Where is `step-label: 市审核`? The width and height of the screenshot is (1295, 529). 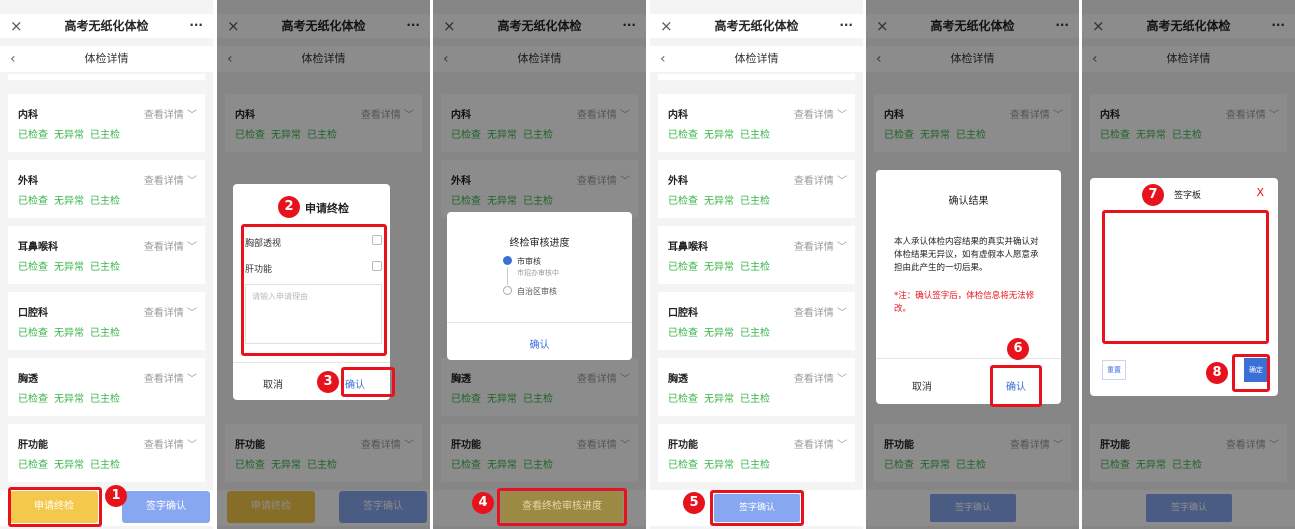 step-label: 市审核 is located at coordinates (529, 261).